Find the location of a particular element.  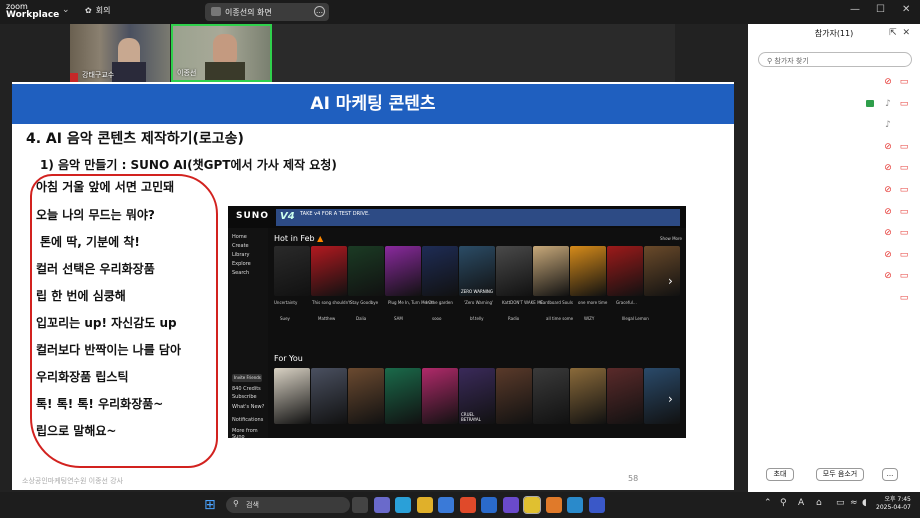

suno-section-hot: Hot in Feb ▲ is located at coordinates (298, 238).